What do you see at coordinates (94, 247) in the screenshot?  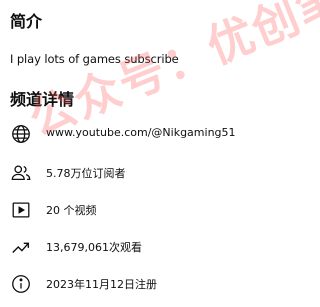 I see `view-count: 13,679,061次观看` at bounding box center [94, 247].